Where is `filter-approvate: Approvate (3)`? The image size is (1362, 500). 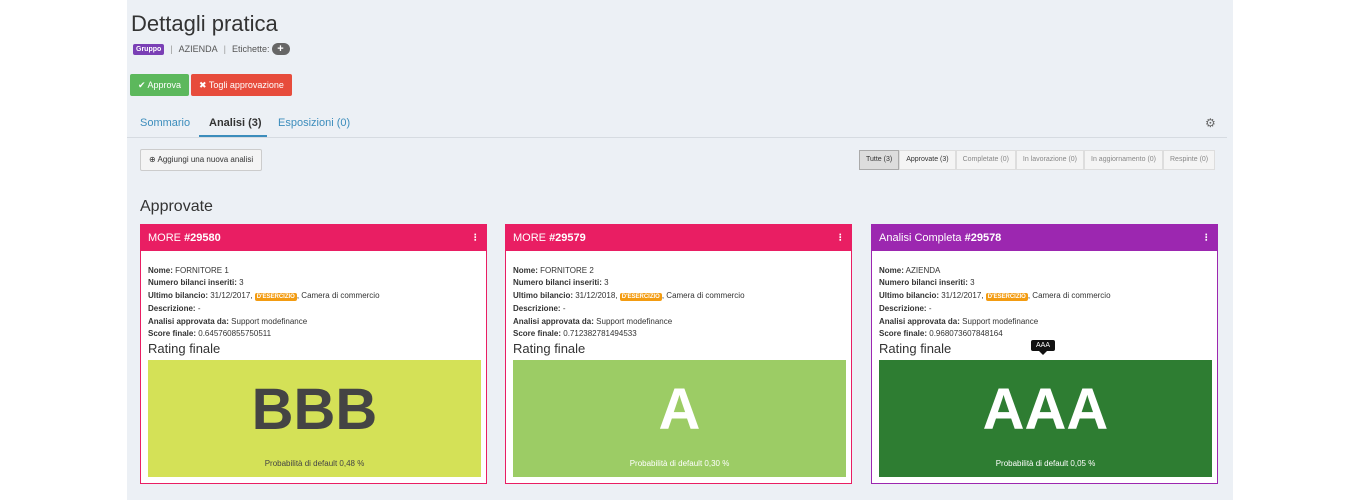 filter-approvate: Approvate (3) is located at coordinates (927, 160).